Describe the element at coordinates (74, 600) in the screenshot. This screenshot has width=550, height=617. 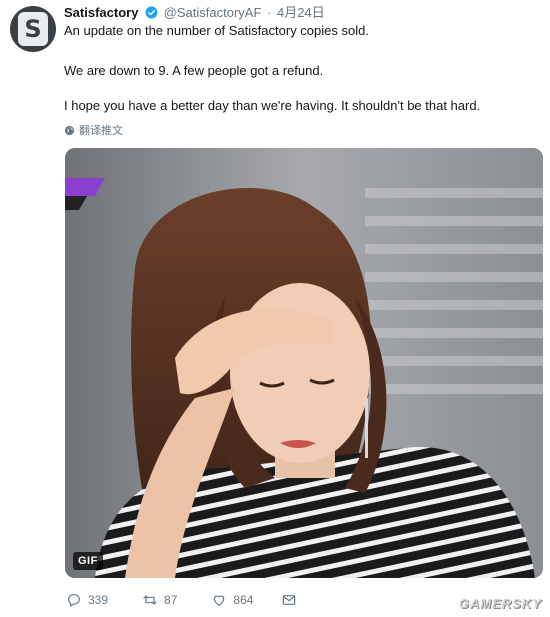
I see `reply-icon` at that location.